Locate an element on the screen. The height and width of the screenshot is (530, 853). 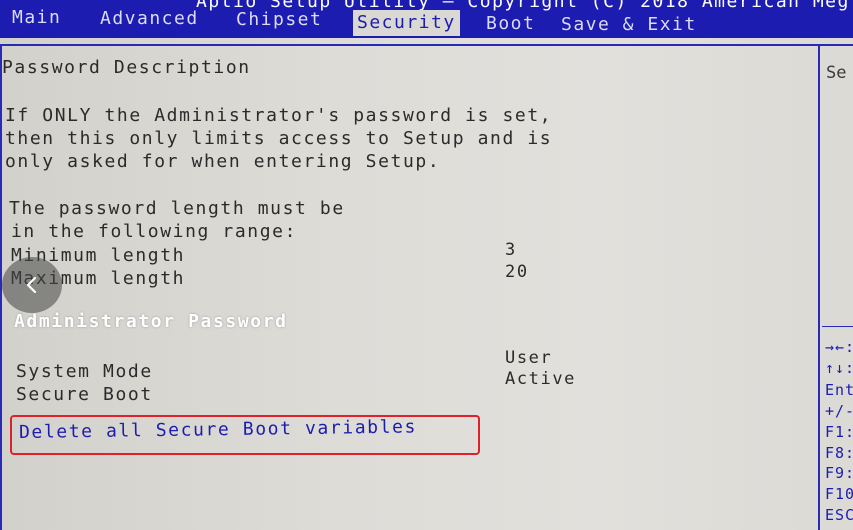
section-title: Password Description is located at coordinates (126, 67).